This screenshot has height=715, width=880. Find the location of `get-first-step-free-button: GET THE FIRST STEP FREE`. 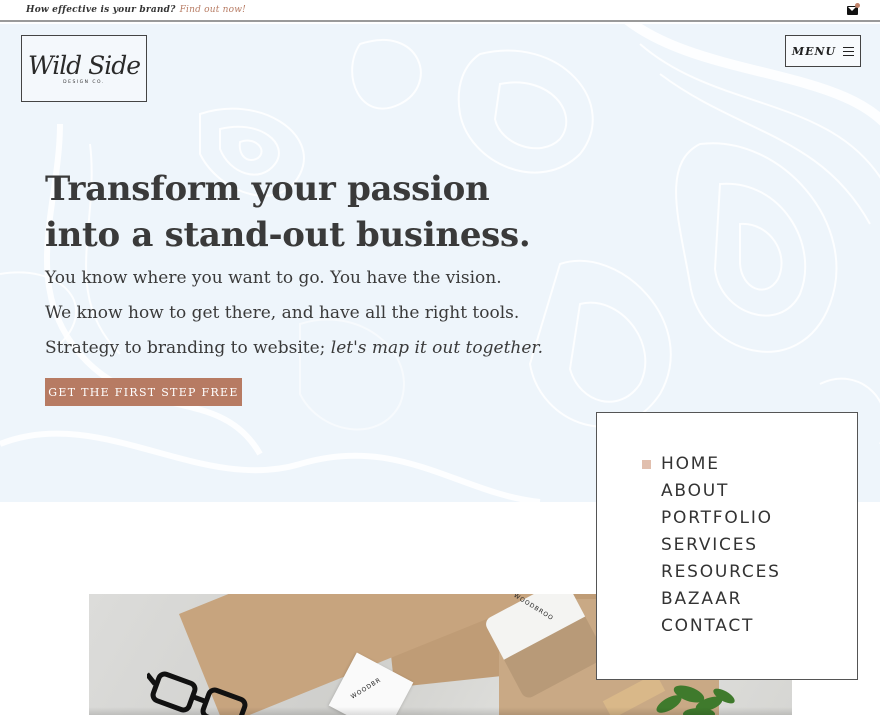

get-first-step-free-button: GET THE FIRST STEP FREE is located at coordinates (143, 392).